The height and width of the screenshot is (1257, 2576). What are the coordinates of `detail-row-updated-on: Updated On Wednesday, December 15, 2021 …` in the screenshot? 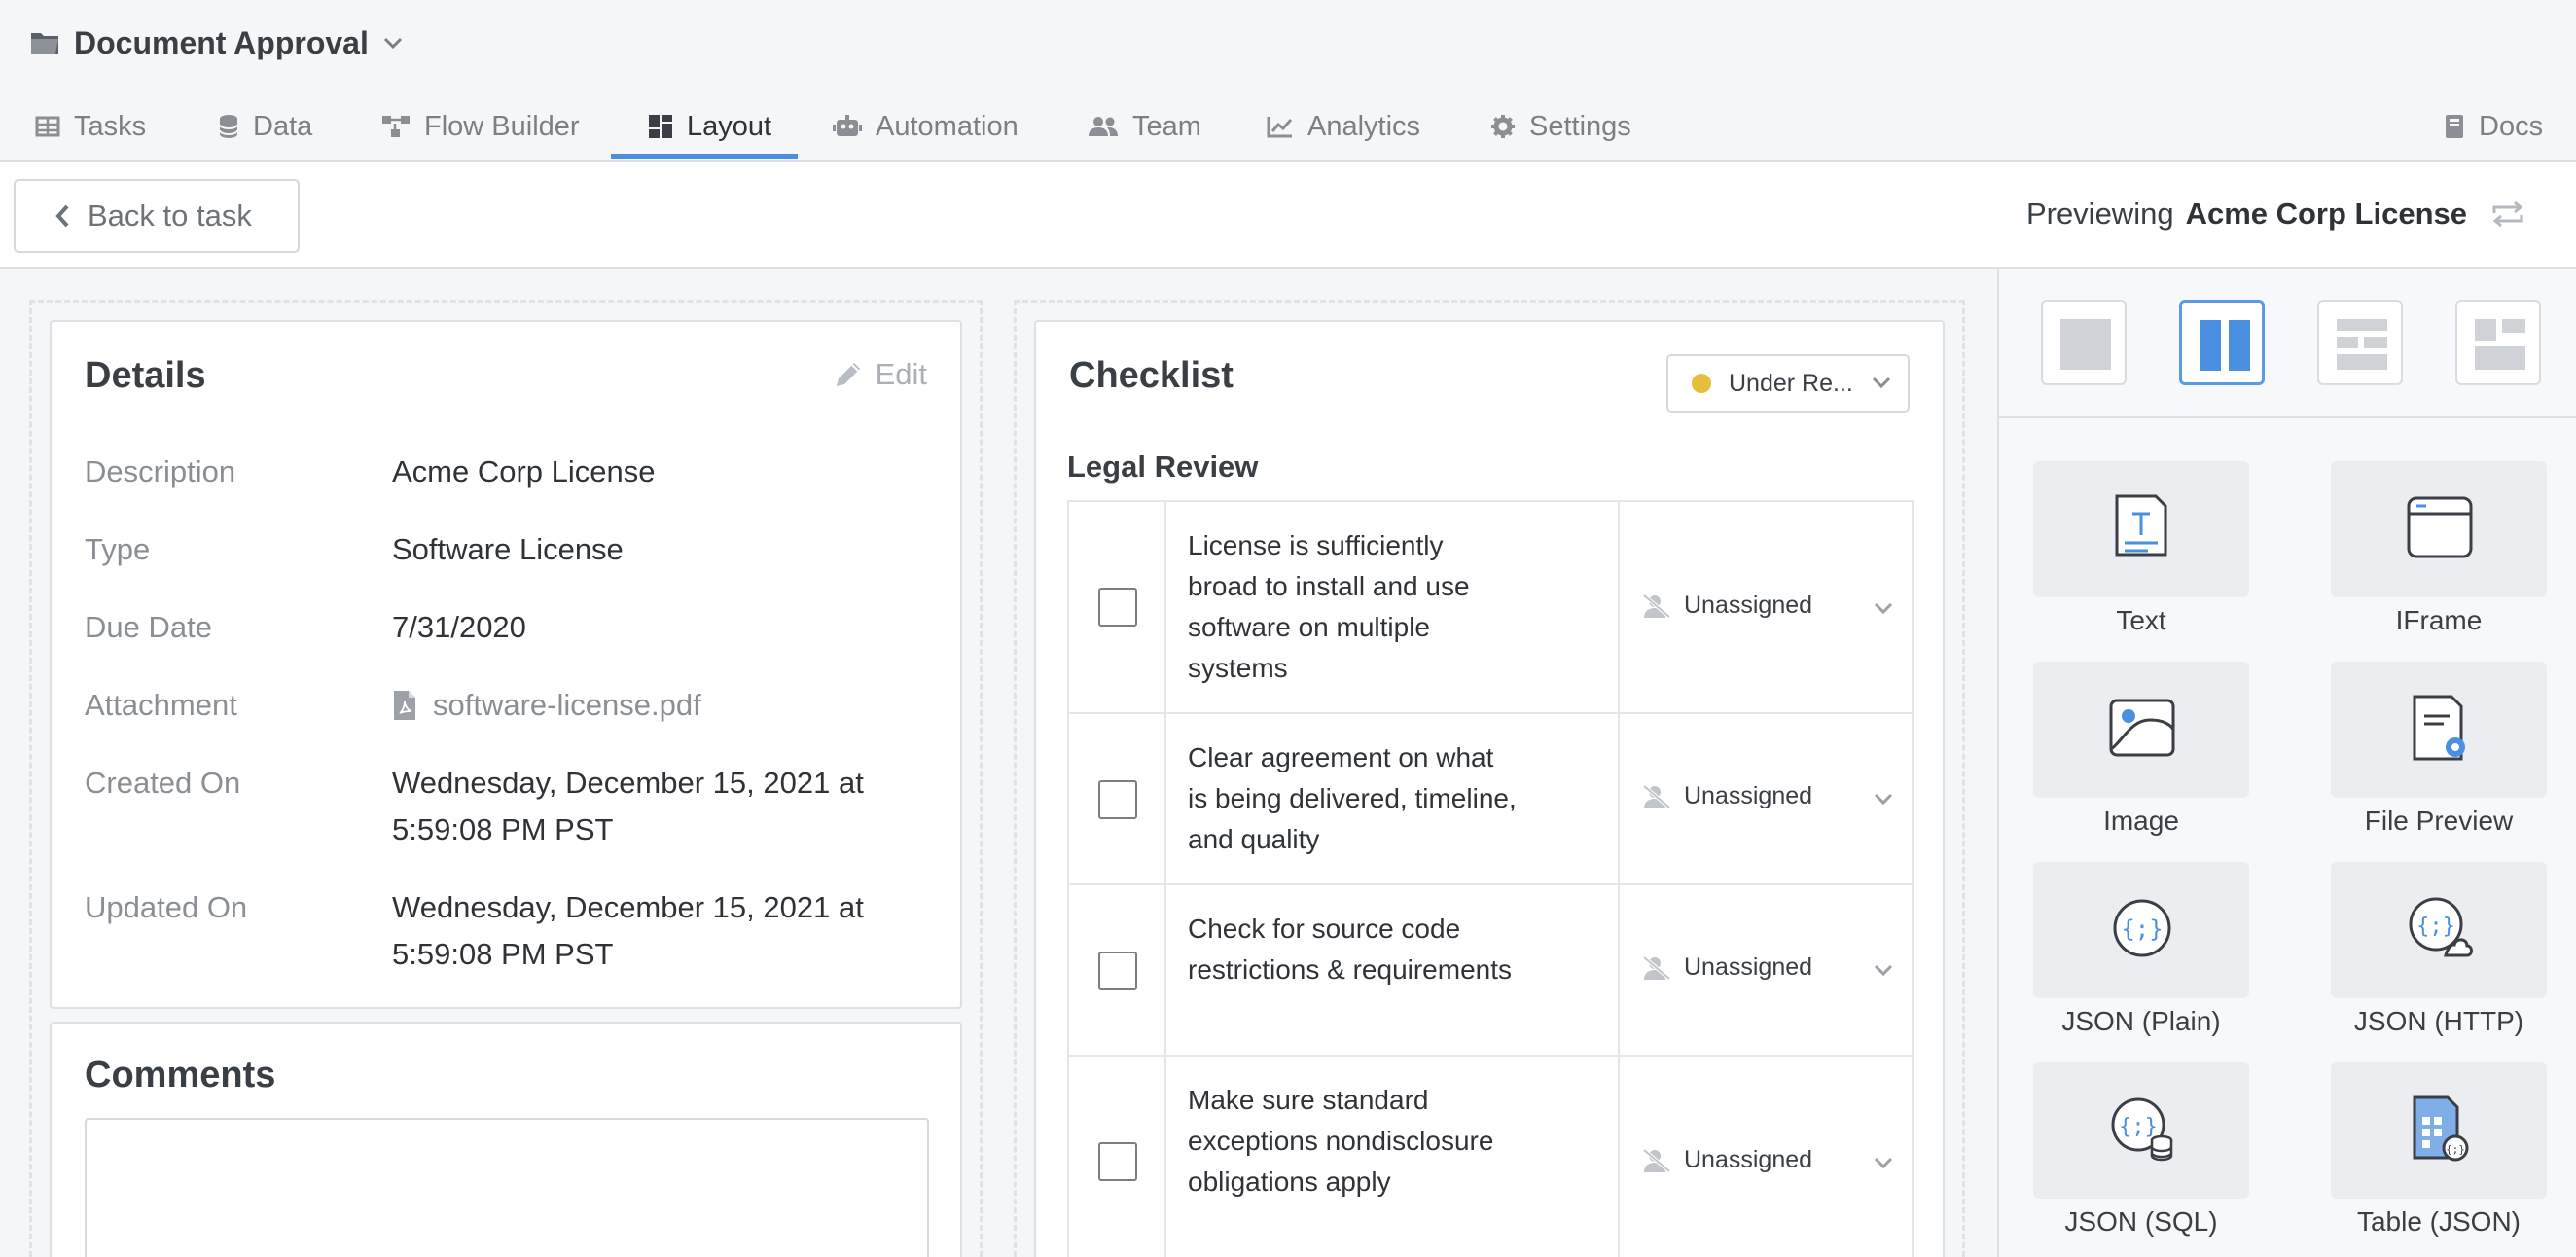 It's located at (474, 931).